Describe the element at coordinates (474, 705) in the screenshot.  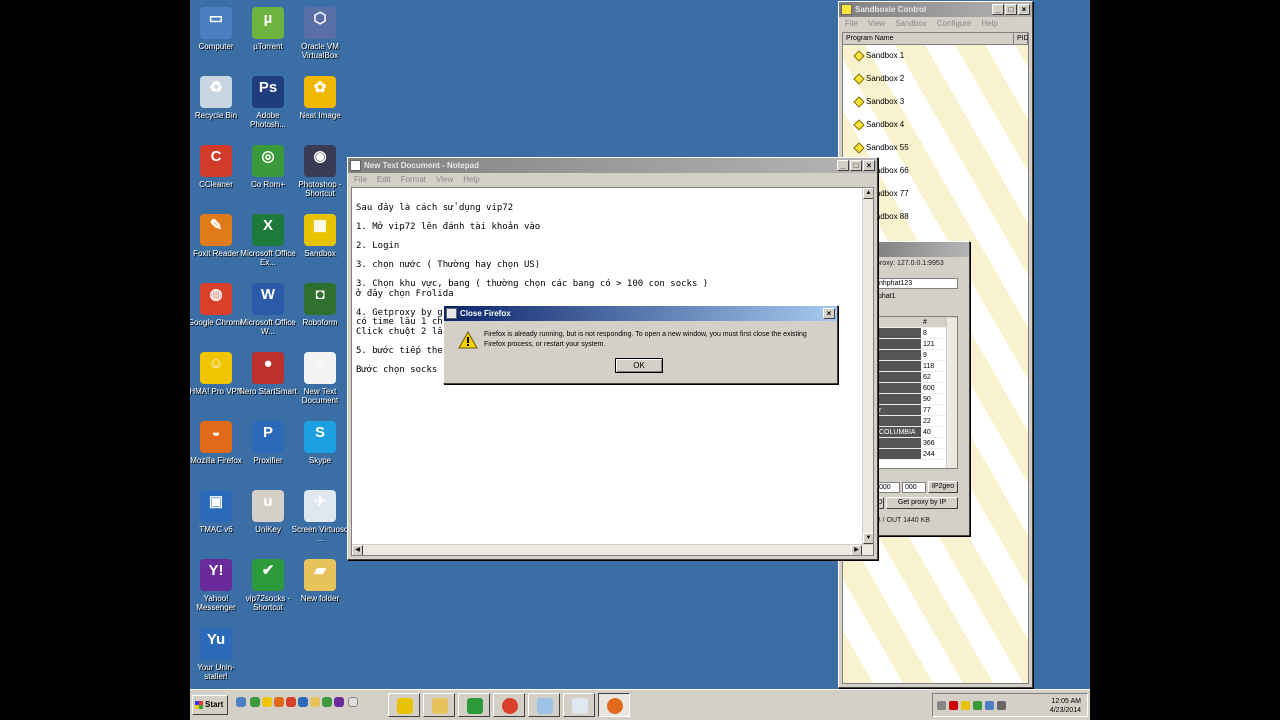
I see `taskbar-vip72` at that location.